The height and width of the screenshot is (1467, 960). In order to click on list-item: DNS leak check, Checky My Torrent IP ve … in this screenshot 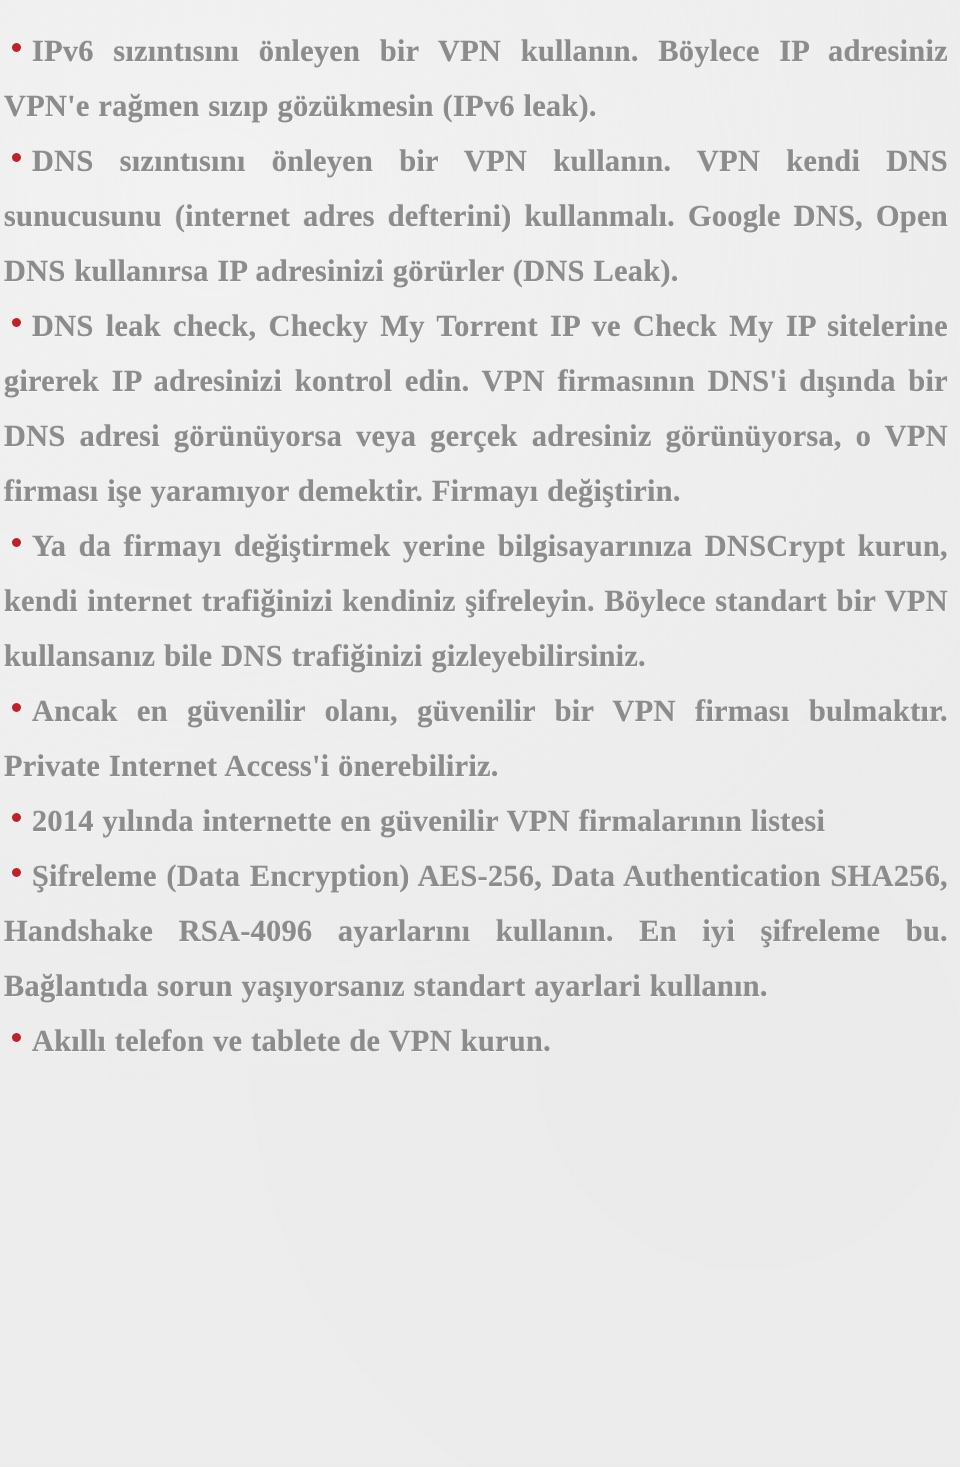, I will do `click(476, 409)`.